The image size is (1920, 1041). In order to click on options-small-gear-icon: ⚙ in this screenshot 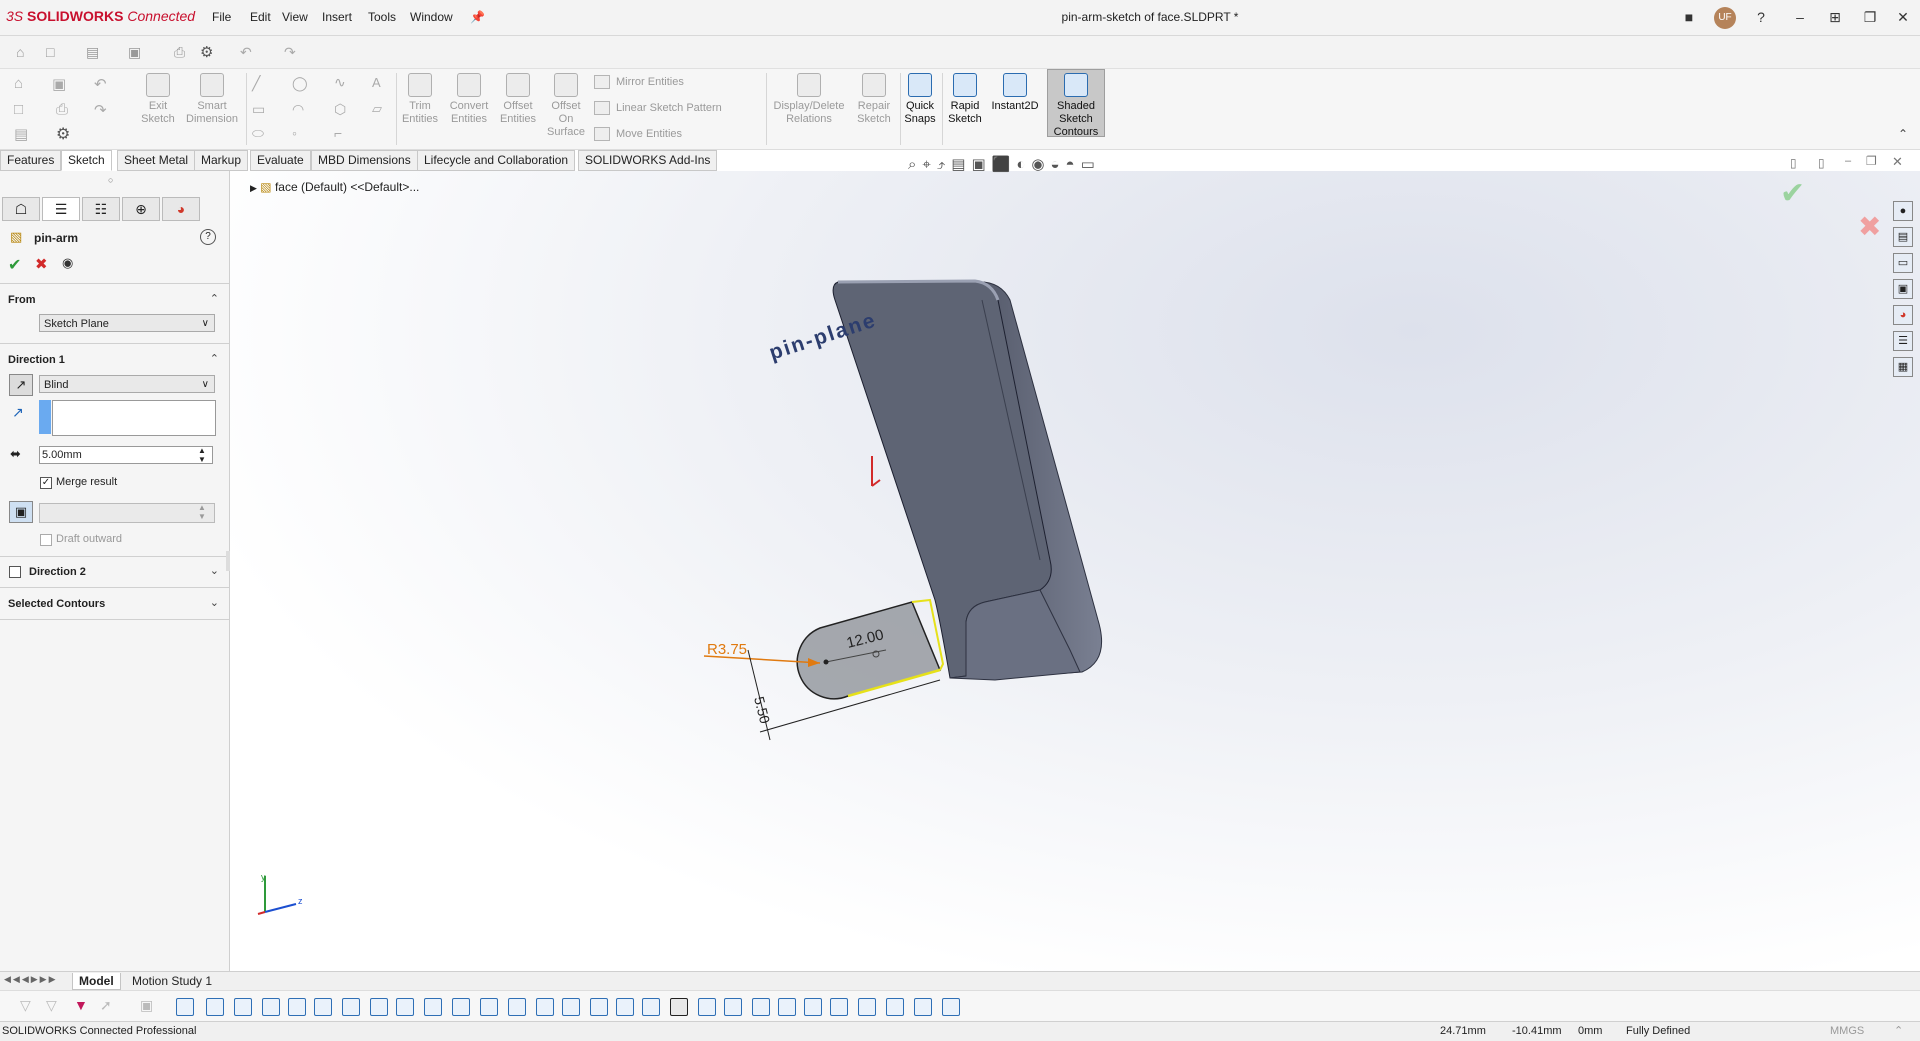, I will do `click(63, 134)`.